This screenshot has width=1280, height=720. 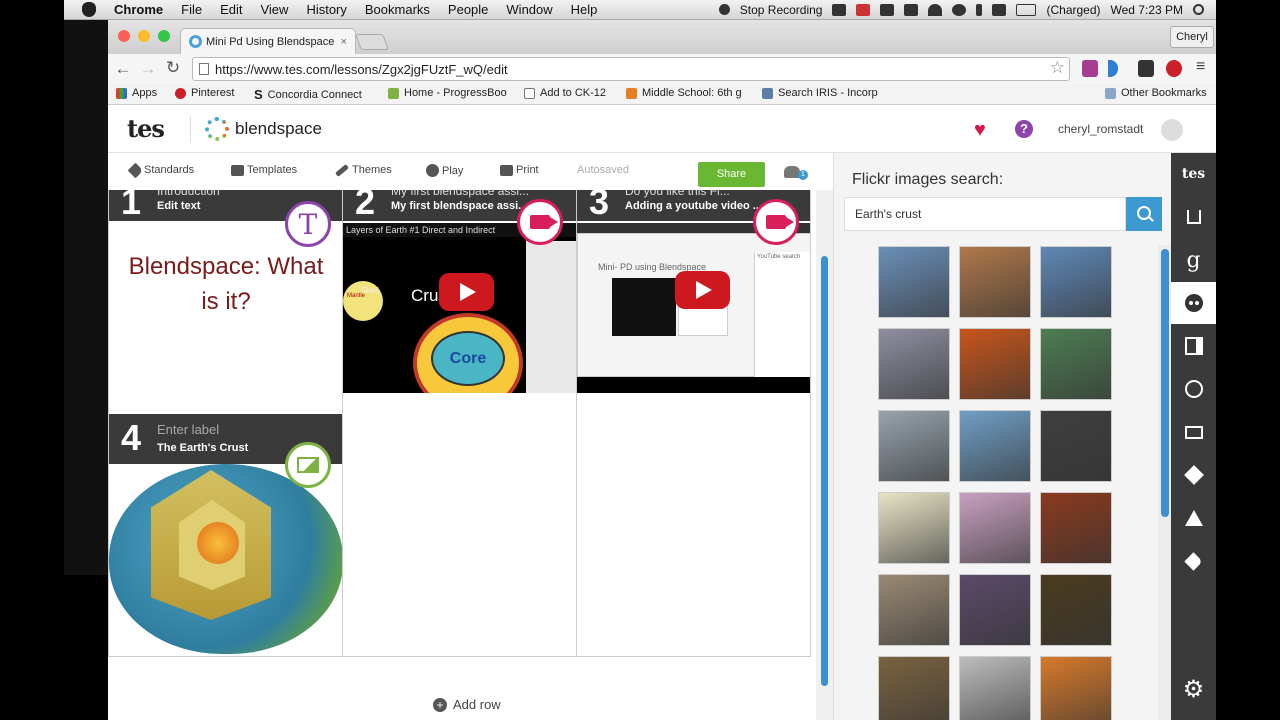 I want to click on dropbox-icon, so click(x=1193, y=475).